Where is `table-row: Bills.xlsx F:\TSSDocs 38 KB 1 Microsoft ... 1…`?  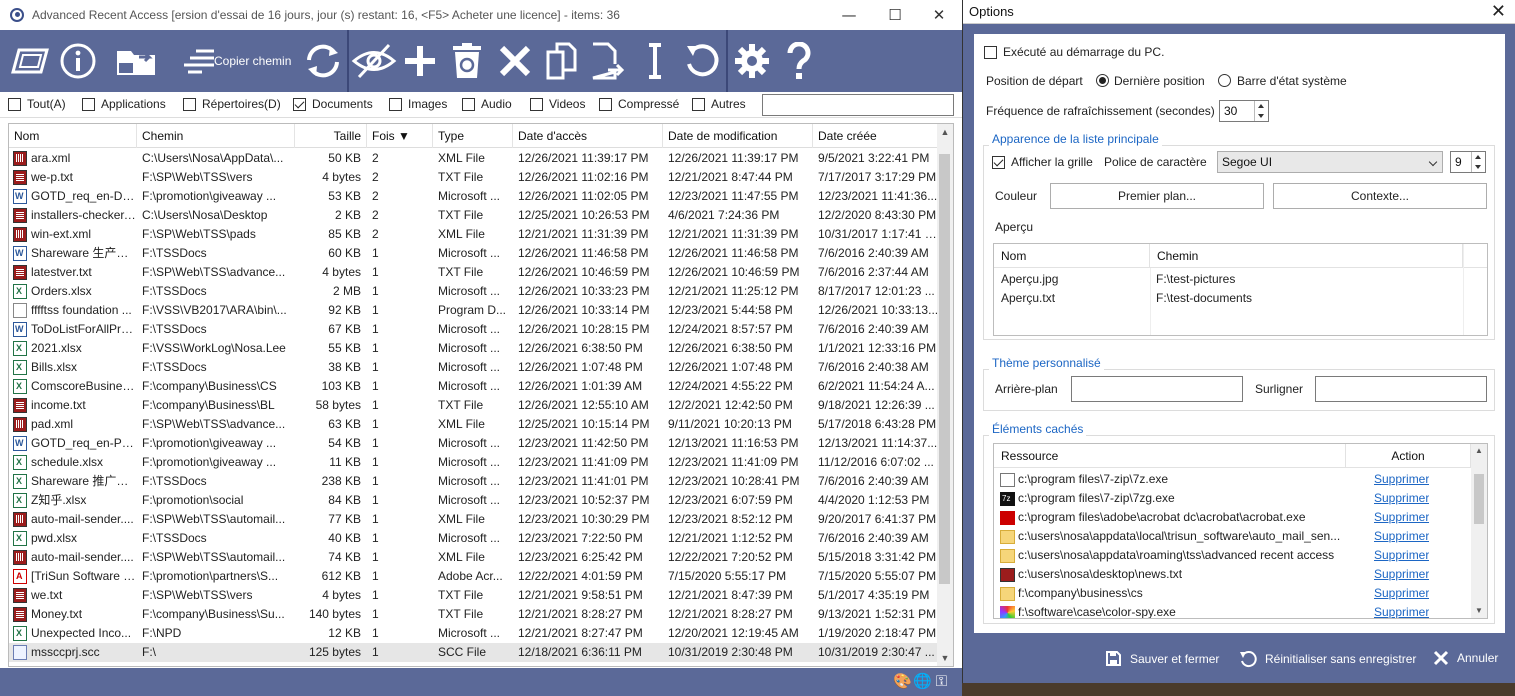
table-row: Bills.xlsx F:\TSSDocs 38 KB 1 Microsoft ... 1… is located at coordinates (474, 367).